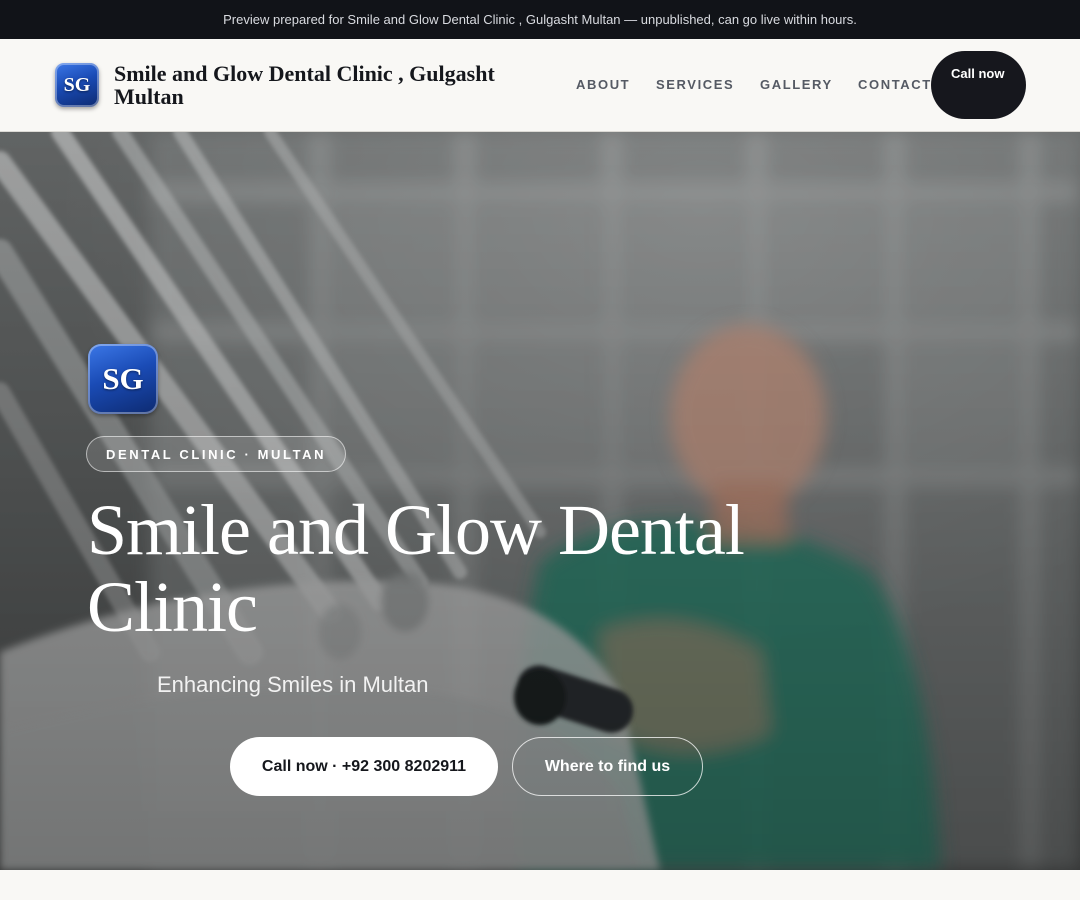 The image size is (1080, 900). What do you see at coordinates (603, 84) in the screenshot?
I see `nav-about: ABOUT` at bounding box center [603, 84].